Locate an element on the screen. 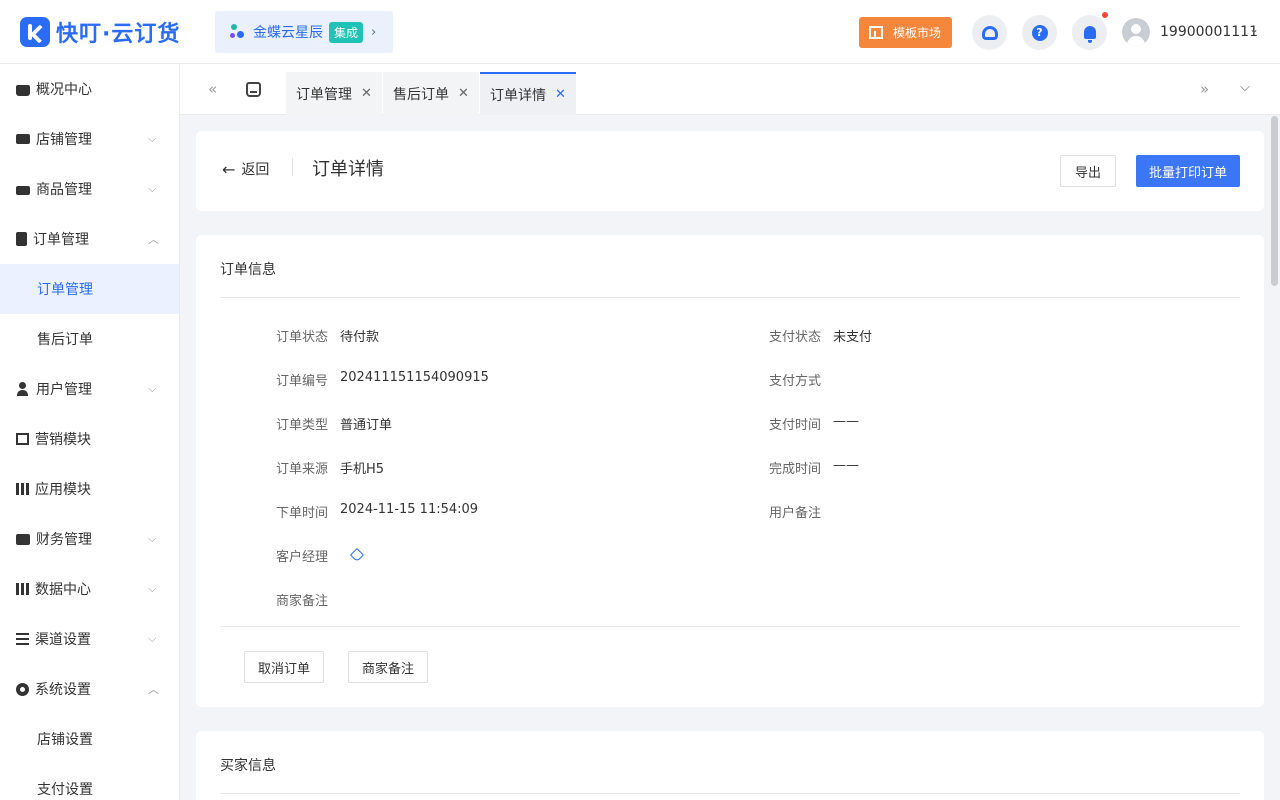 The width and height of the screenshot is (1280, 800). field-value: 普通订单 is located at coordinates (366, 425).